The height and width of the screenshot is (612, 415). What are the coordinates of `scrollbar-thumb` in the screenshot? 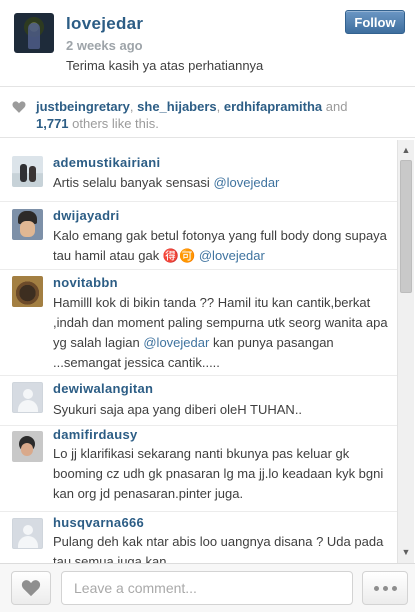 It's located at (406, 226).